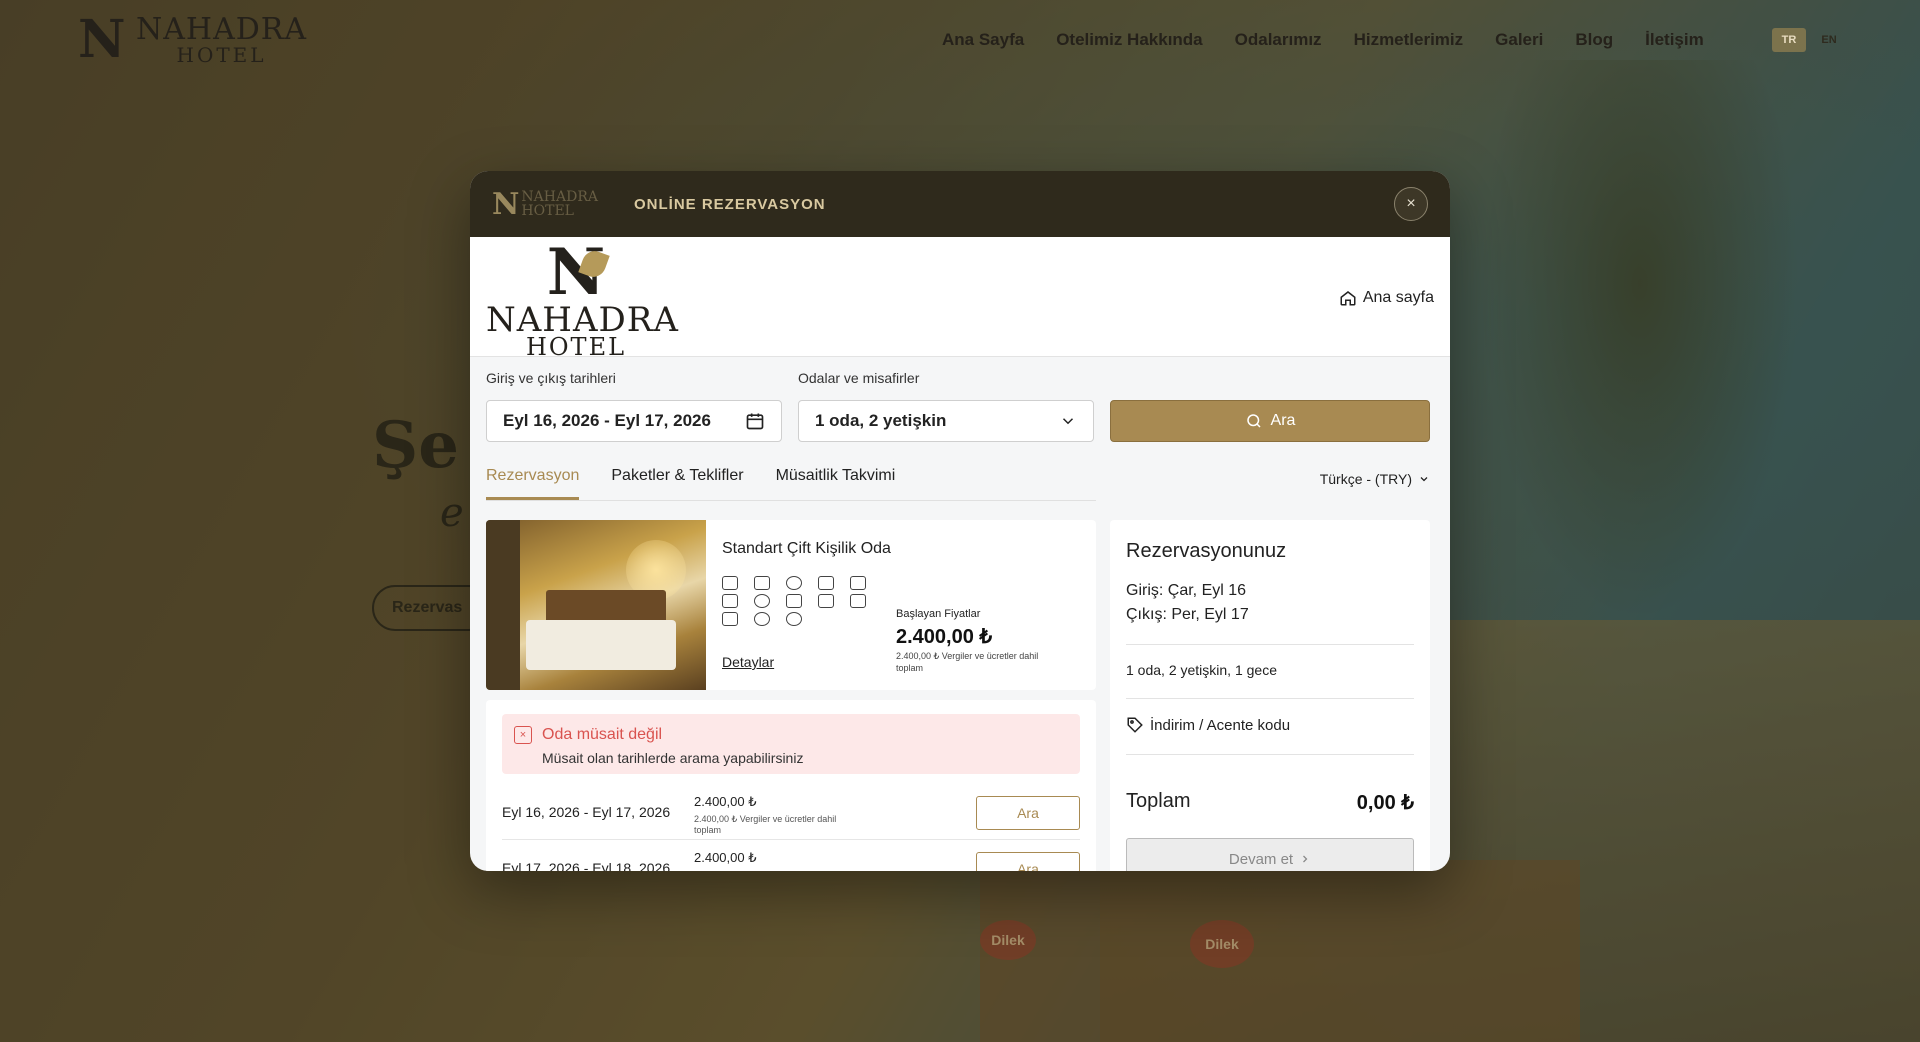  I want to click on tab-packages: Paketler & Teklifler, so click(677, 483).